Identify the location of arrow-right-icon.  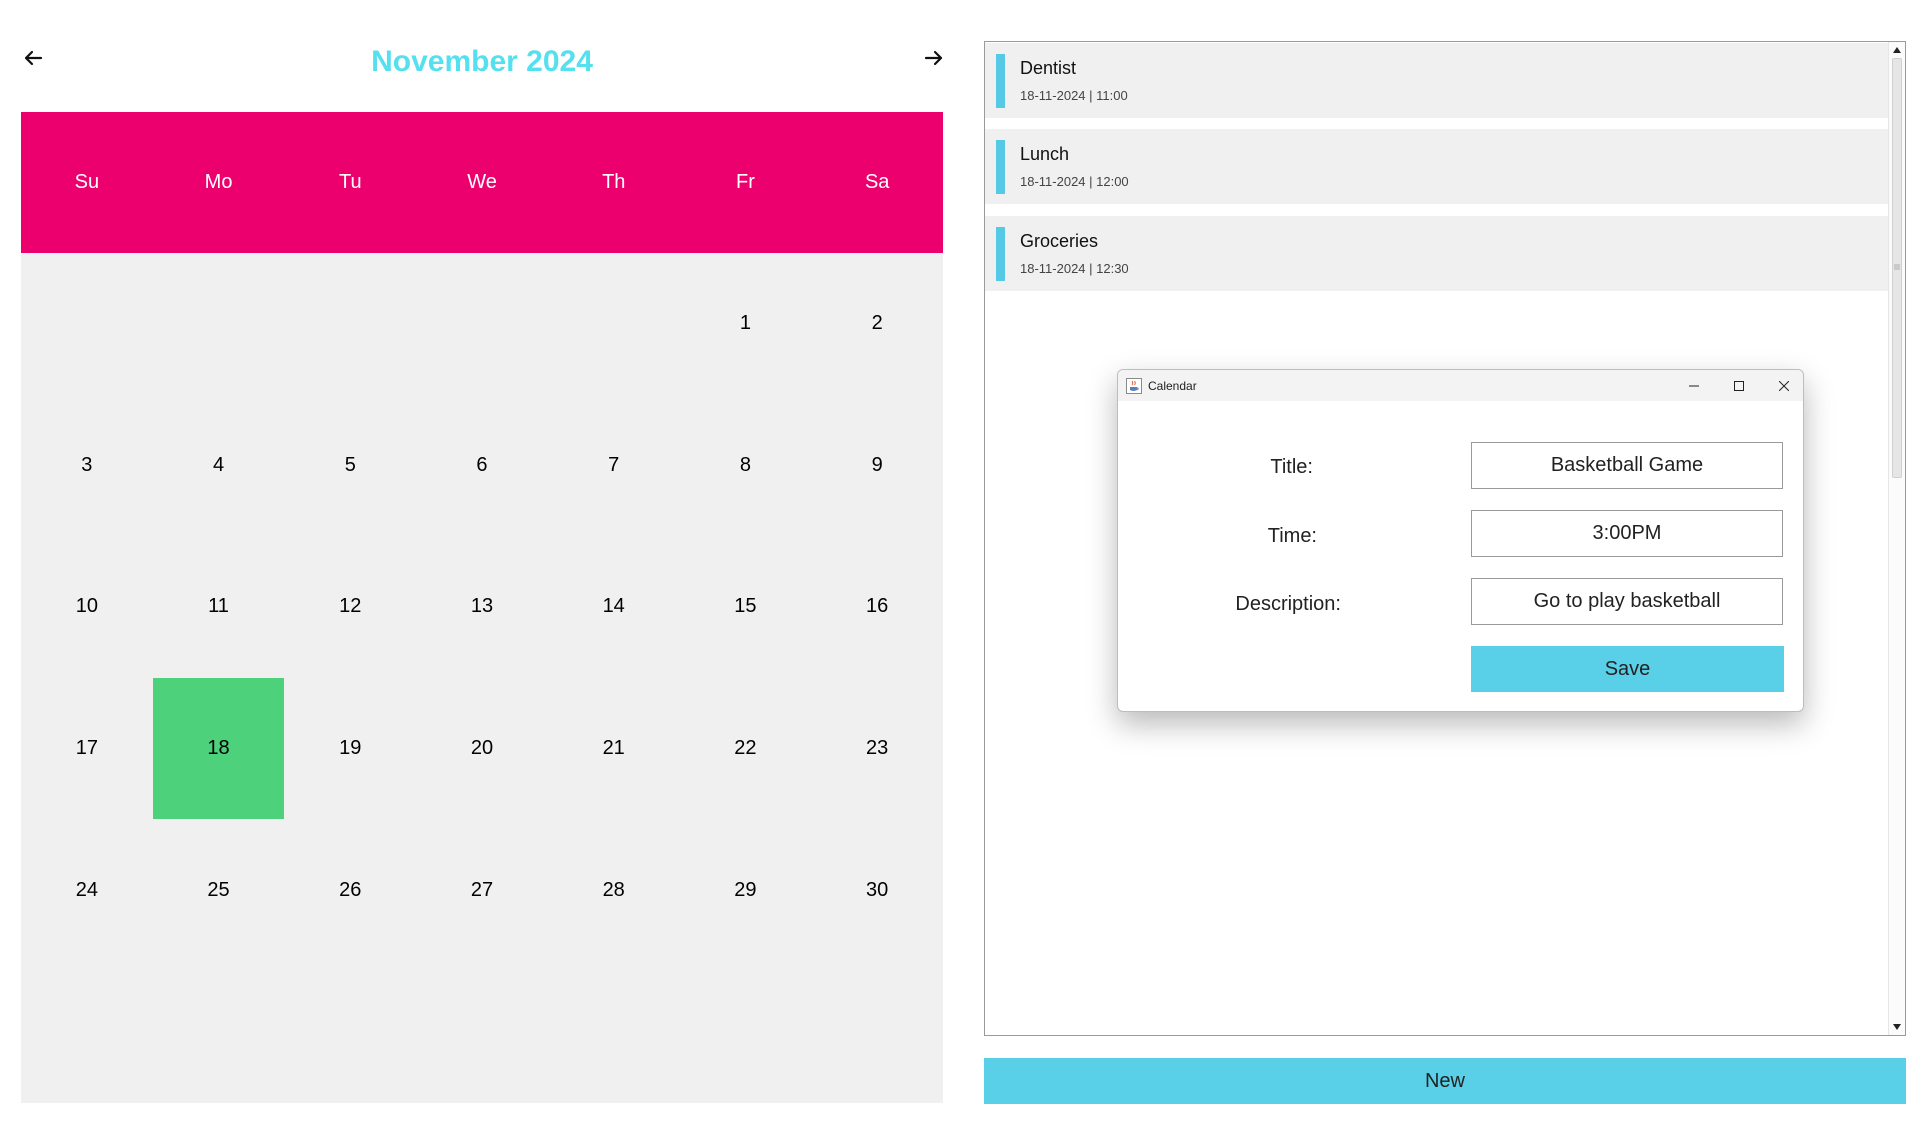
(933, 58).